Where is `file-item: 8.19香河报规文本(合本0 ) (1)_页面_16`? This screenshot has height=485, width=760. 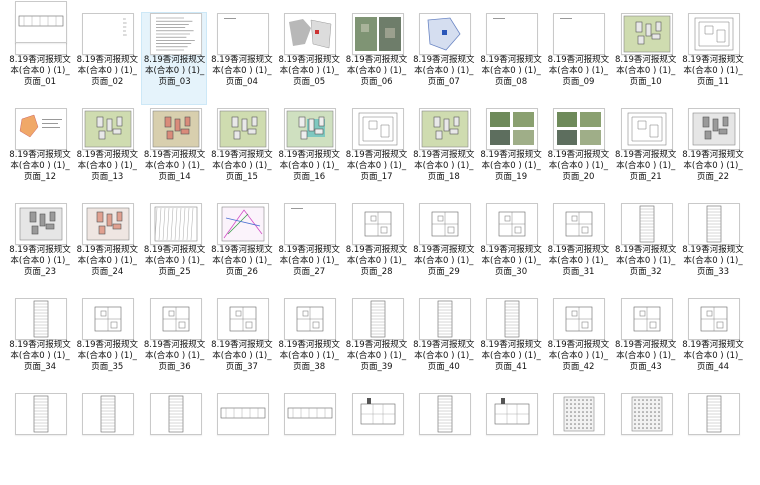
file-item: 8.19香河报规文本(合本0 ) (1)_页面_16 is located at coordinates (308, 153).